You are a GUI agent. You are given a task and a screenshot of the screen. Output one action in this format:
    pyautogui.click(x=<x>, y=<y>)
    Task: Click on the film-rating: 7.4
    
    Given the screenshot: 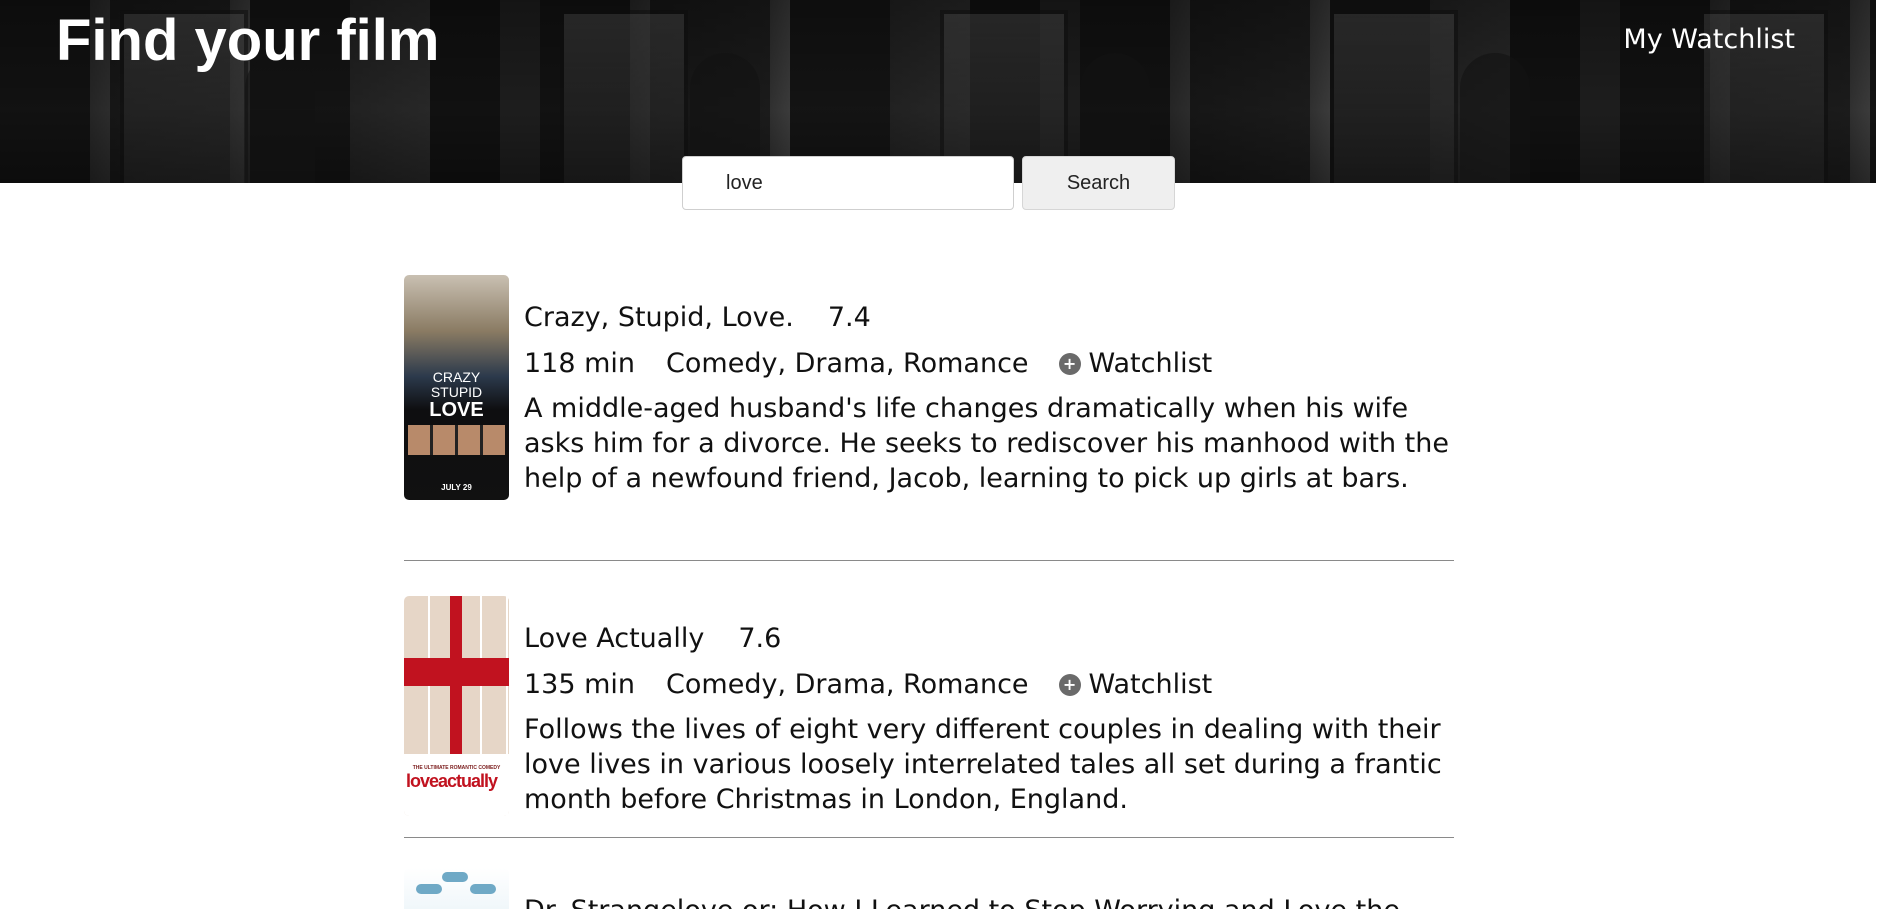 What is the action you would take?
    pyautogui.click(x=849, y=317)
    